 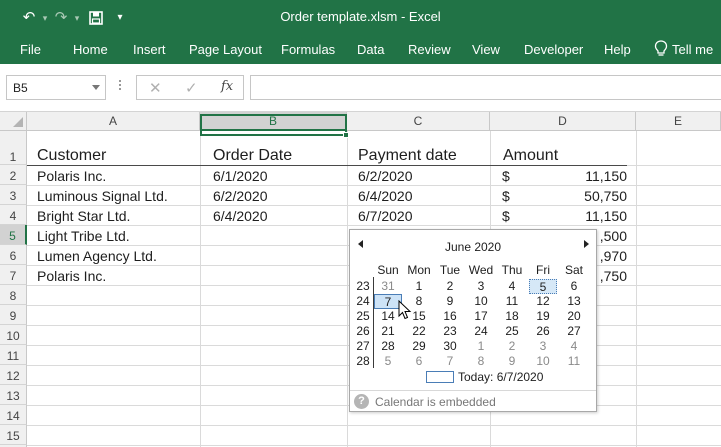 I want to click on row-header-4: 4, so click(x=13, y=215).